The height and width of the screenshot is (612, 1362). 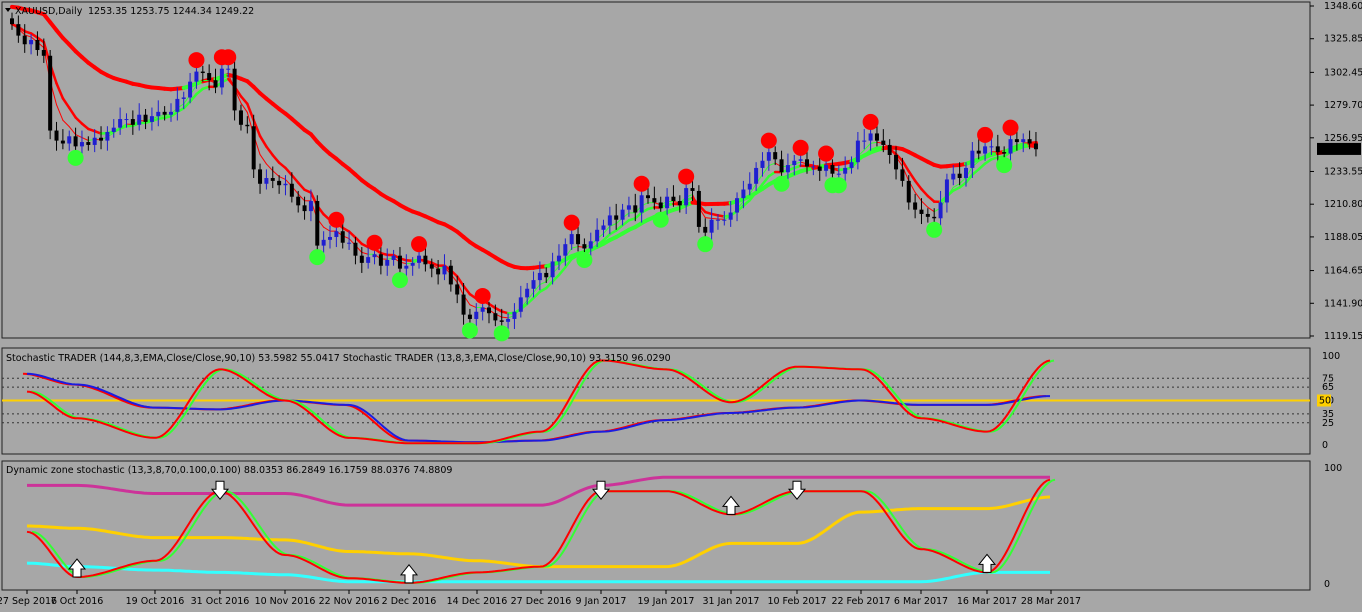 What do you see at coordinates (220, 601) in the screenshot?
I see `date-axis-label: 31 Oct 2016` at bounding box center [220, 601].